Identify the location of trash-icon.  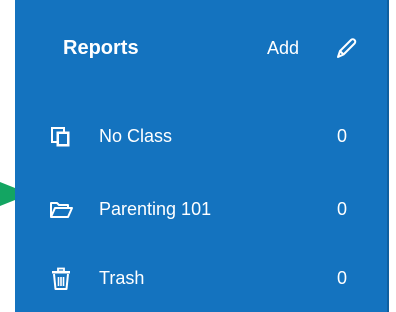
(61, 278).